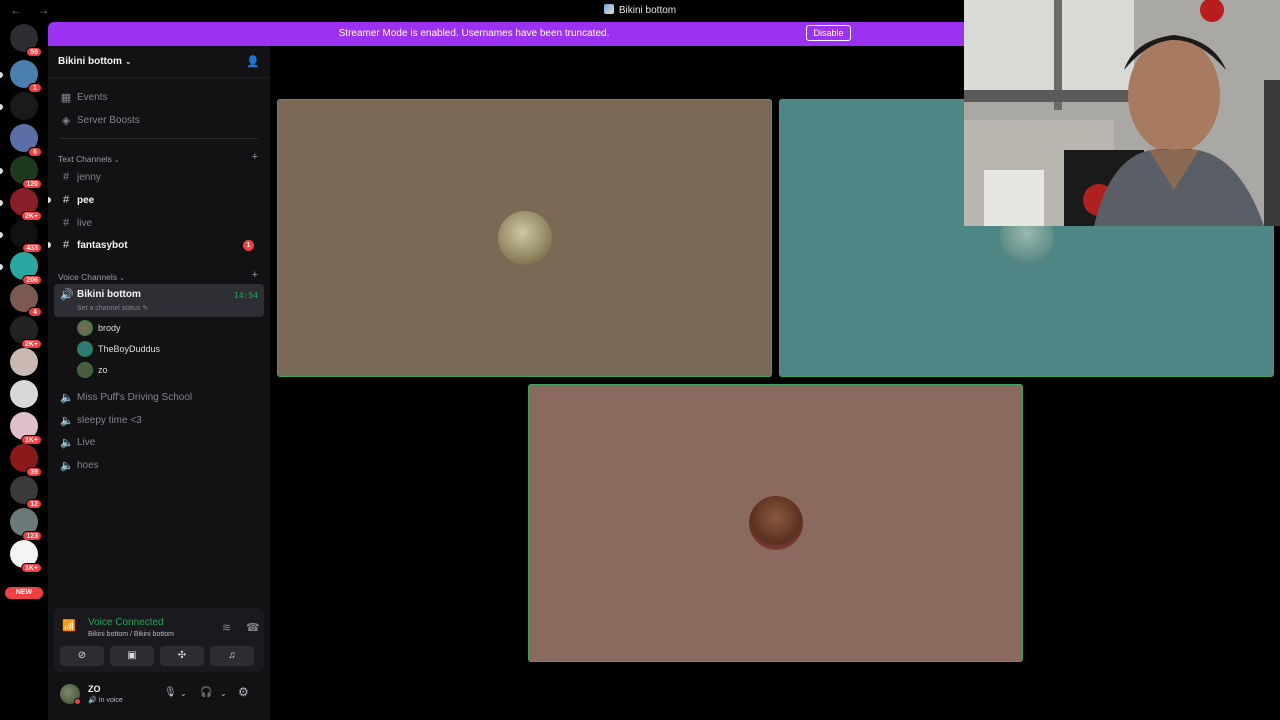 The width and height of the screenshot is (1280, 720). I want to click on user-status: 🔊 In voice, so click(105, 700).